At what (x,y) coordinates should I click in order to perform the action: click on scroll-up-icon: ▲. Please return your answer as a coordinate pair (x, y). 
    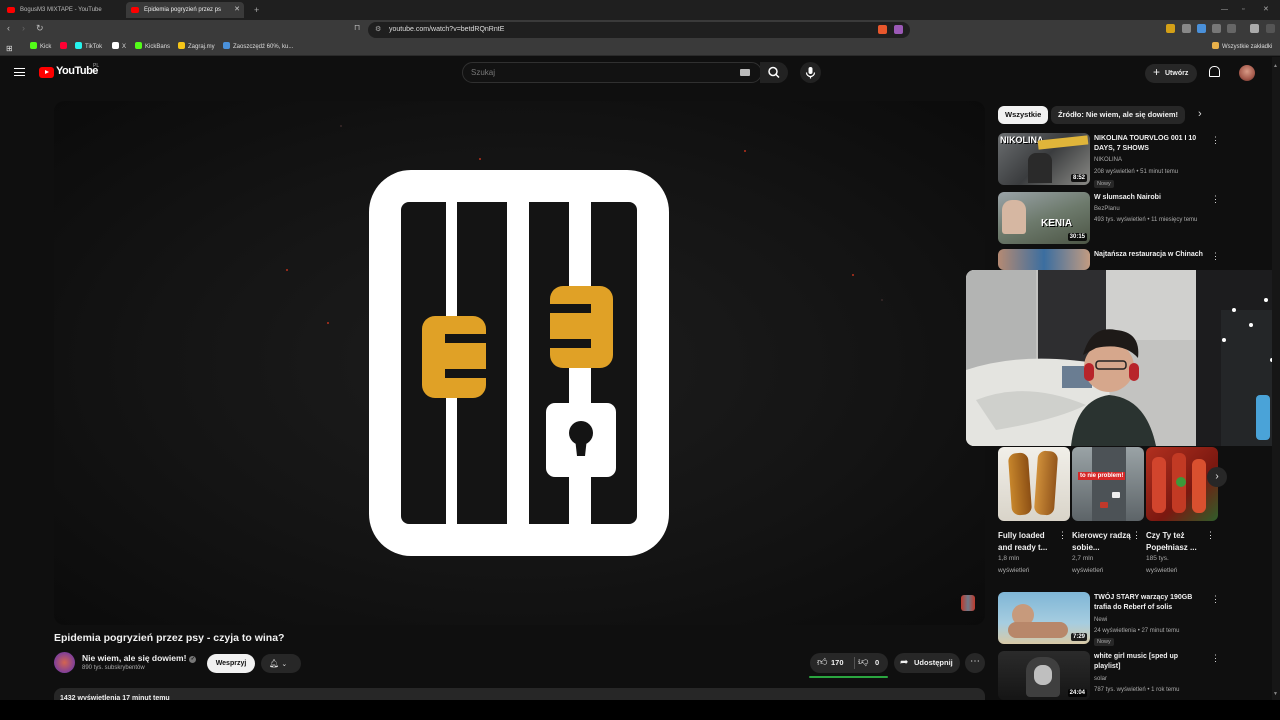
    Looking at the image, I should click on (1275, 66).